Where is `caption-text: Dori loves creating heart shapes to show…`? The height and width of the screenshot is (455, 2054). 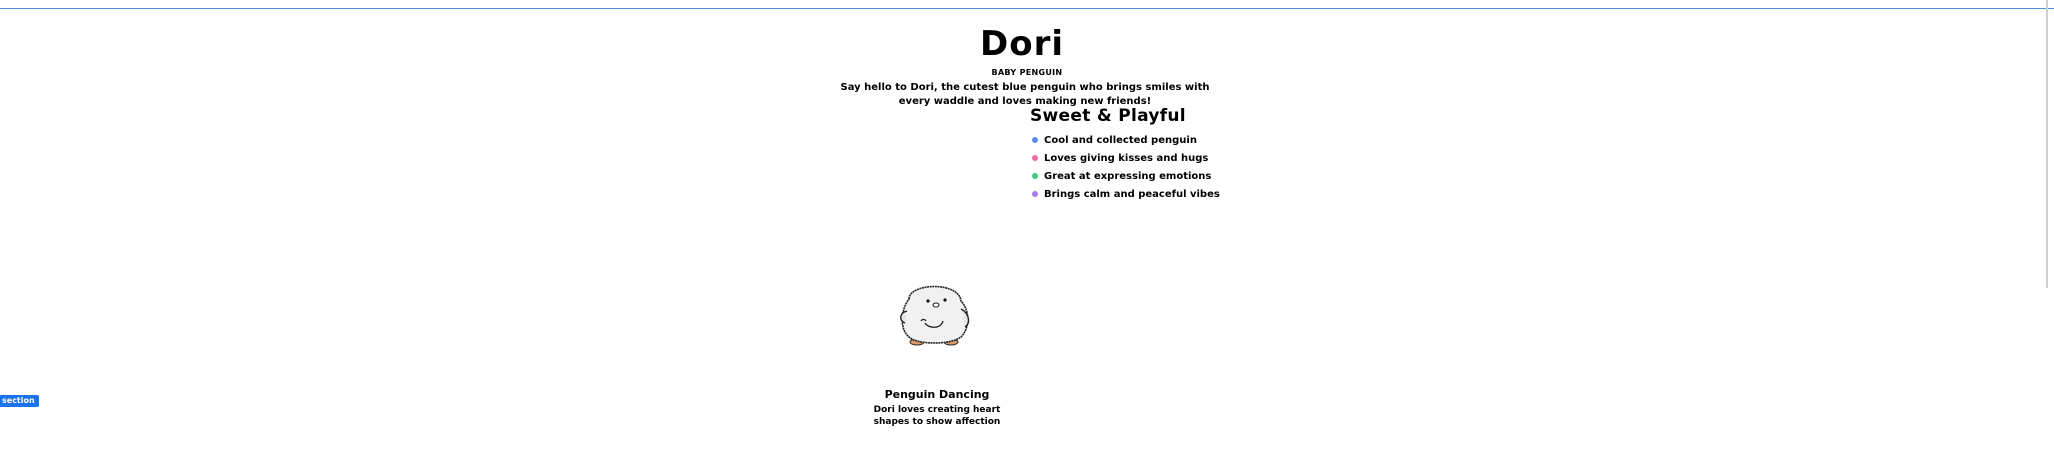 caption-text: Dori loves creating heart shapes to show… is located at coordinates (937, 416).